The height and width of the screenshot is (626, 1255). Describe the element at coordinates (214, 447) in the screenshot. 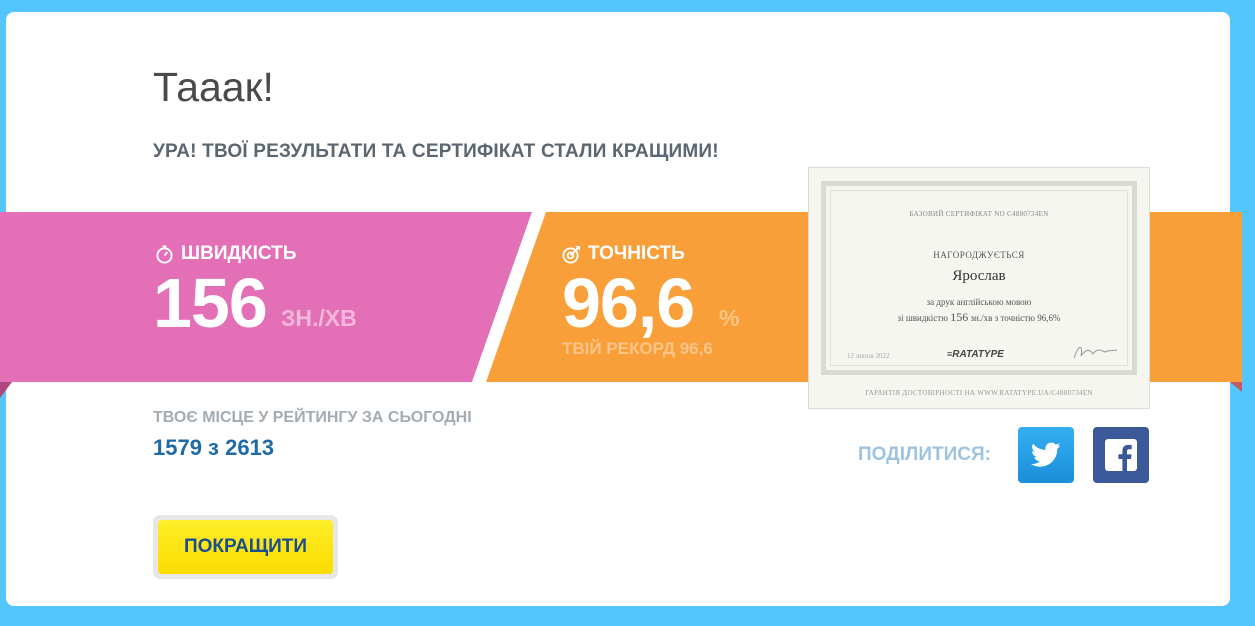

I see `rank-value: 1579 з 2613` at that location.